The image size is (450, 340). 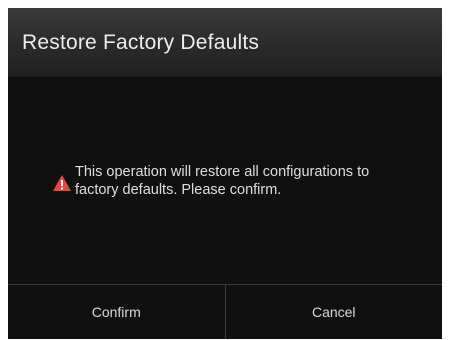 I want to click on dialog-title: Restore Factory Defaults, so click(x=141, y=42).